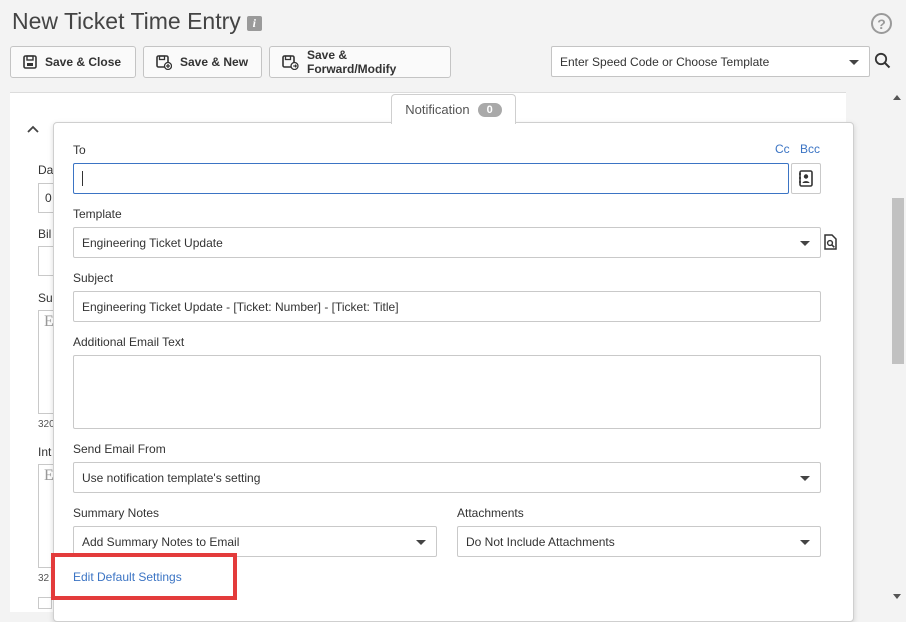  Describe the element at coordinates (214, 62) in the screenshot. I see `save-new-label: Save & New` at that location.